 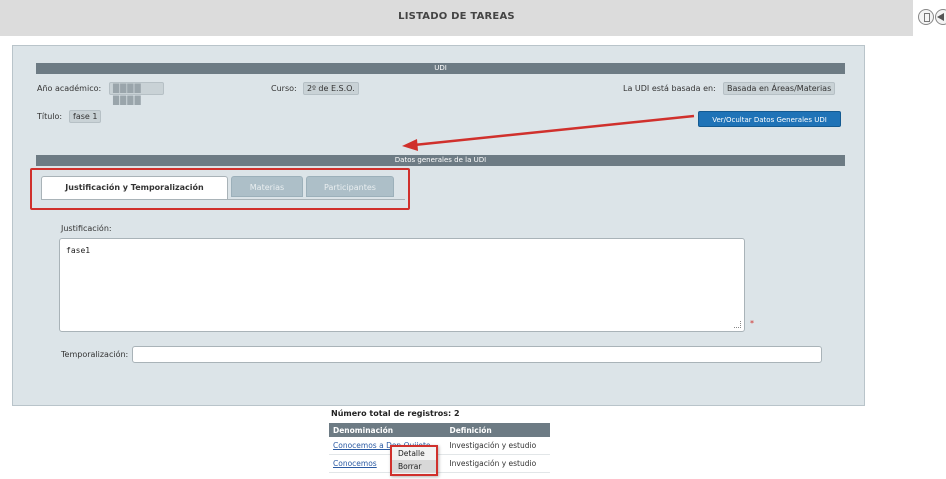 What do you see at coordinates (95, 354) in the screenshot?
I see `temporalizacion-label: Temporalización:` at bounding box center [95, 354].